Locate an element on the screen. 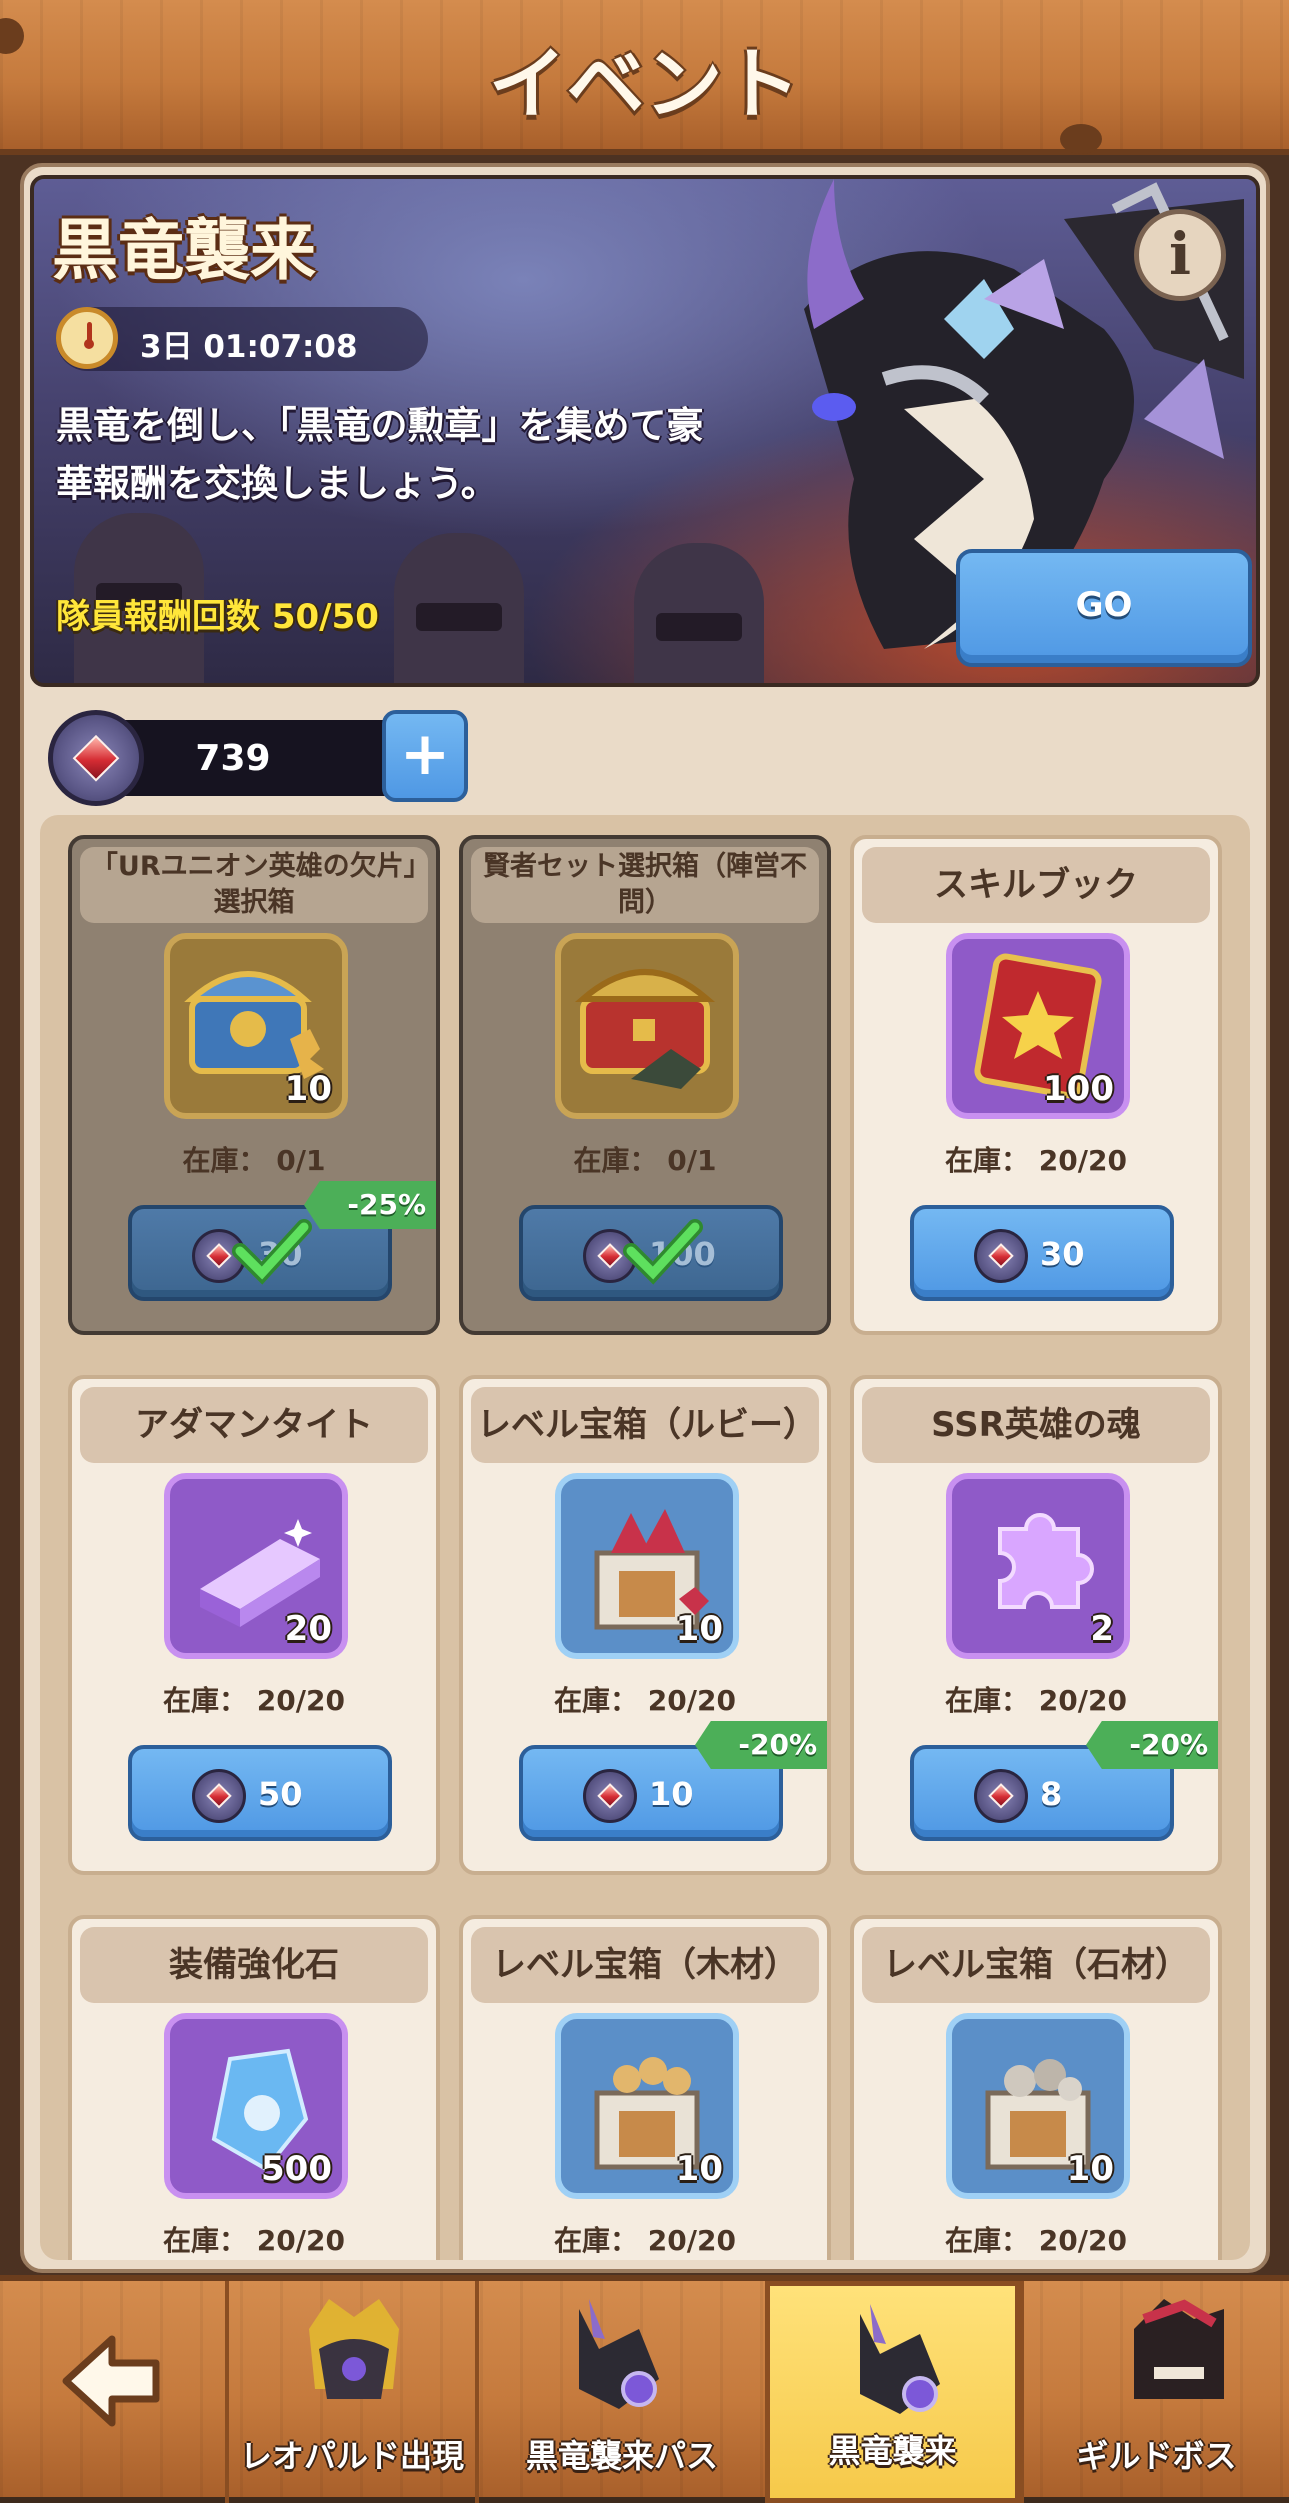 The image size is (1289, 2503). price-value: 50 is located at coordinates (280, 1794).